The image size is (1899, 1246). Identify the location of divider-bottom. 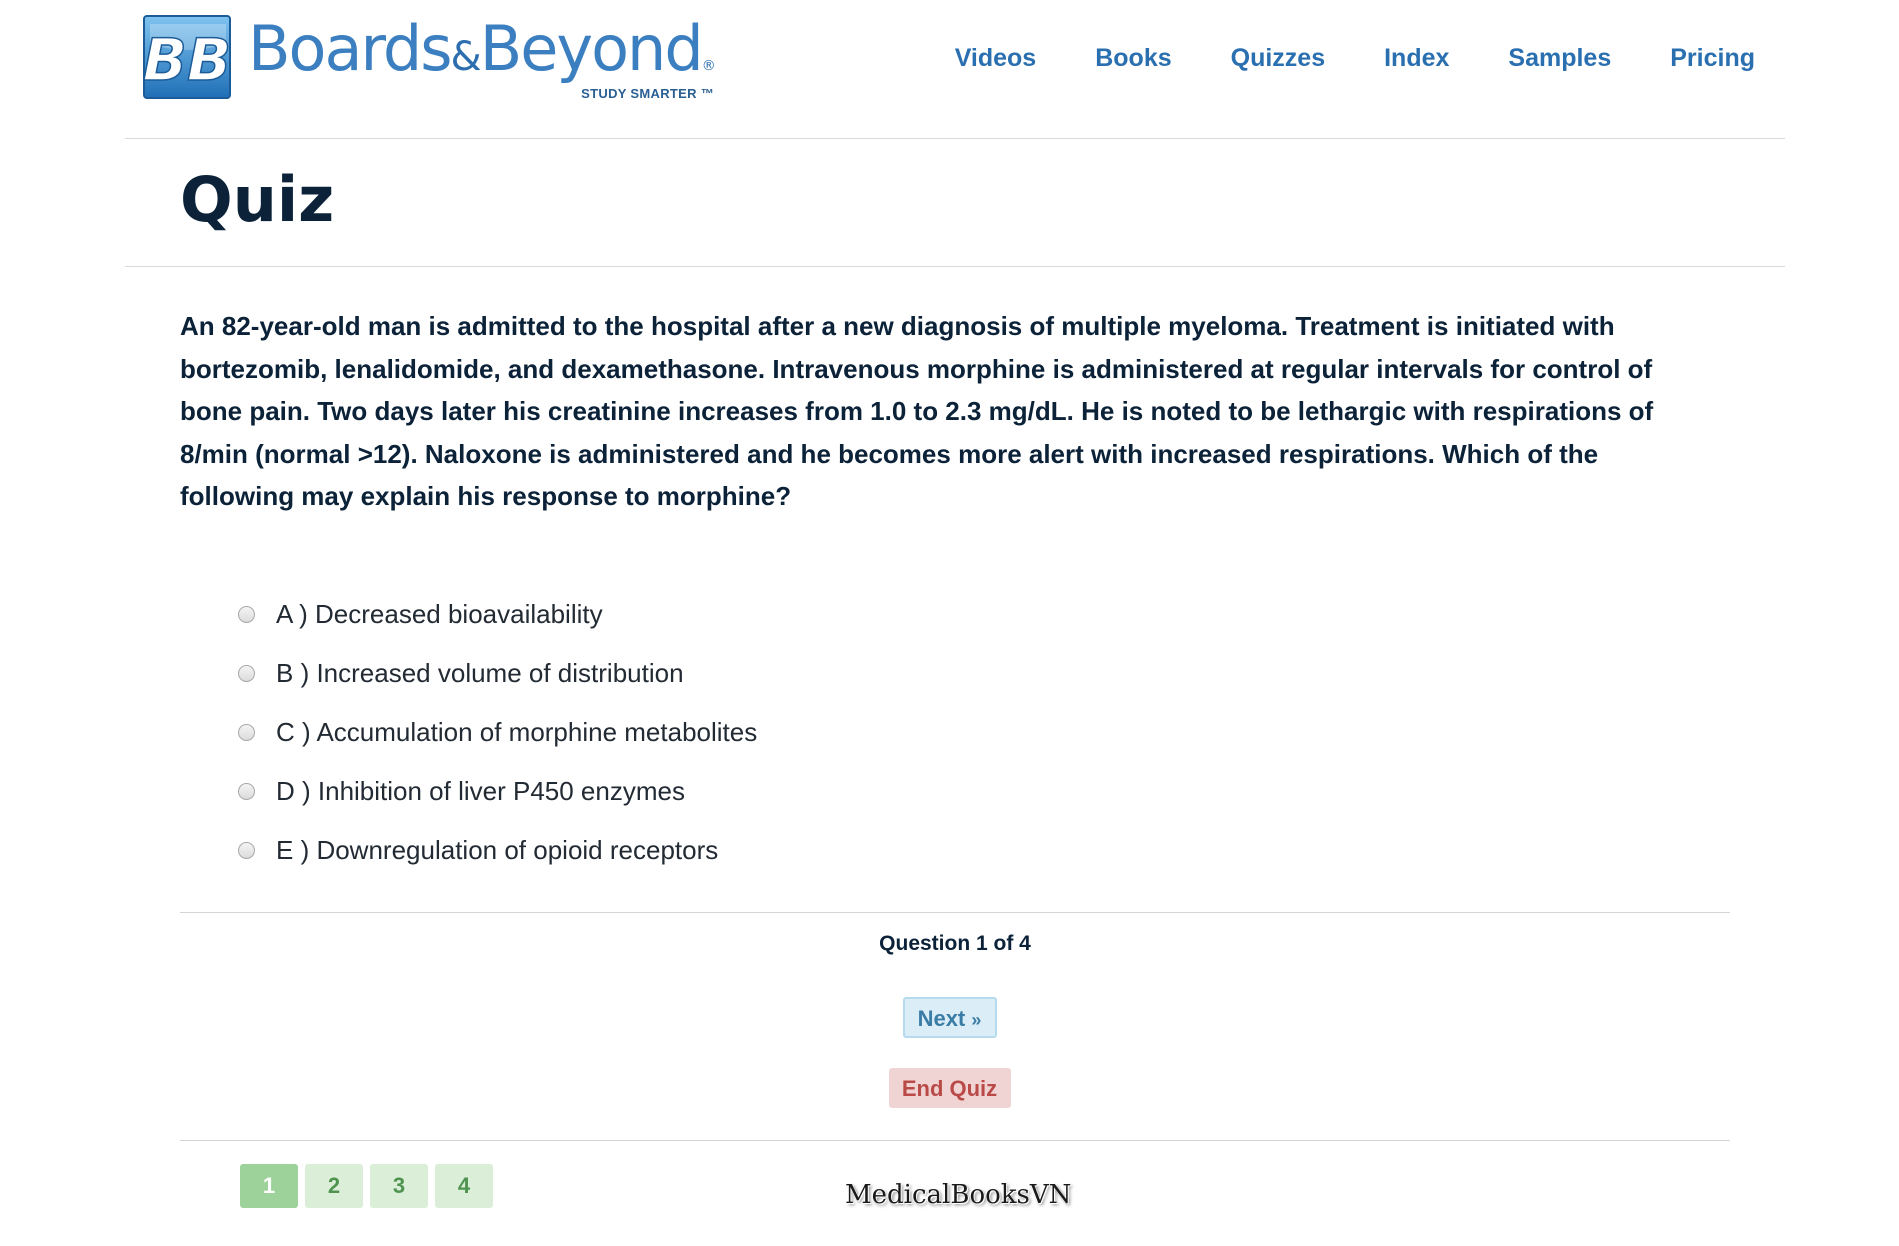
(955, 1140).